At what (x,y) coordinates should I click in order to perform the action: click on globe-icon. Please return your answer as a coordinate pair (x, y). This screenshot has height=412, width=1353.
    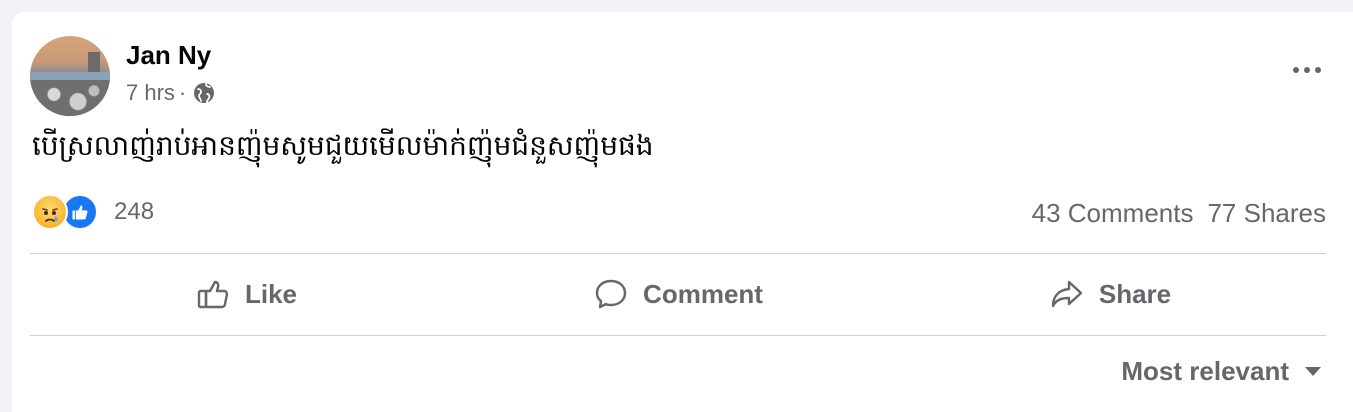
    Looking at the image, I should click on (204, 93).